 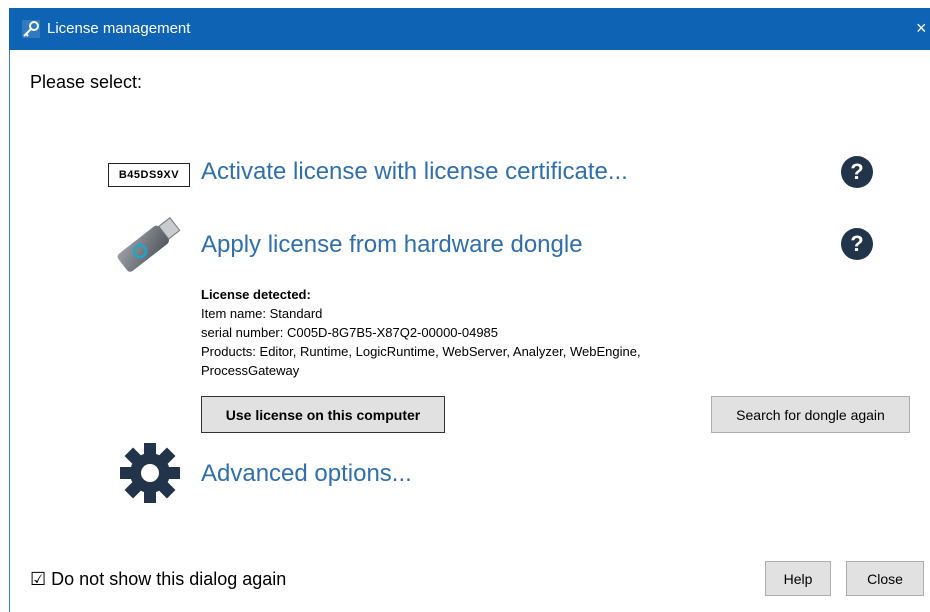 What do you see at coordinates (119, 28) in the screenshot?
I see `window-title: License management` at bounding box center [119, 28].